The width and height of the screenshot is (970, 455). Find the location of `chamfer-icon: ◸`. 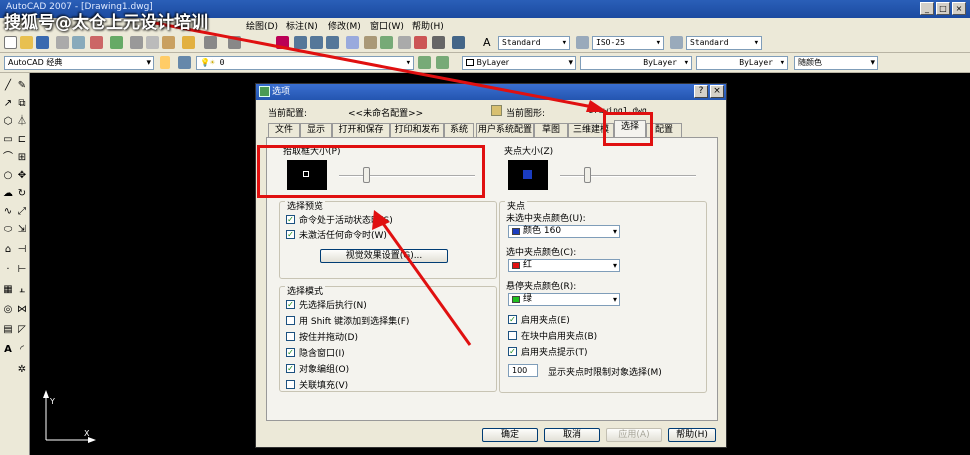

chamfer-icon: ◸ is located at coordinates (22, 330).